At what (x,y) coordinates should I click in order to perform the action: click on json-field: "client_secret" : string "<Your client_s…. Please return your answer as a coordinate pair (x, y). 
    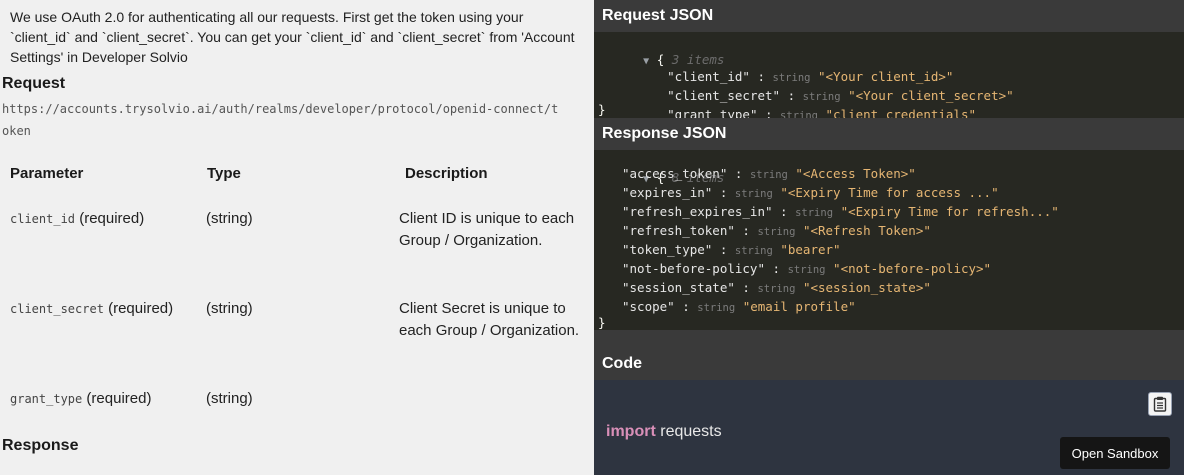
    Looking at the image, I should click on (840, 95).